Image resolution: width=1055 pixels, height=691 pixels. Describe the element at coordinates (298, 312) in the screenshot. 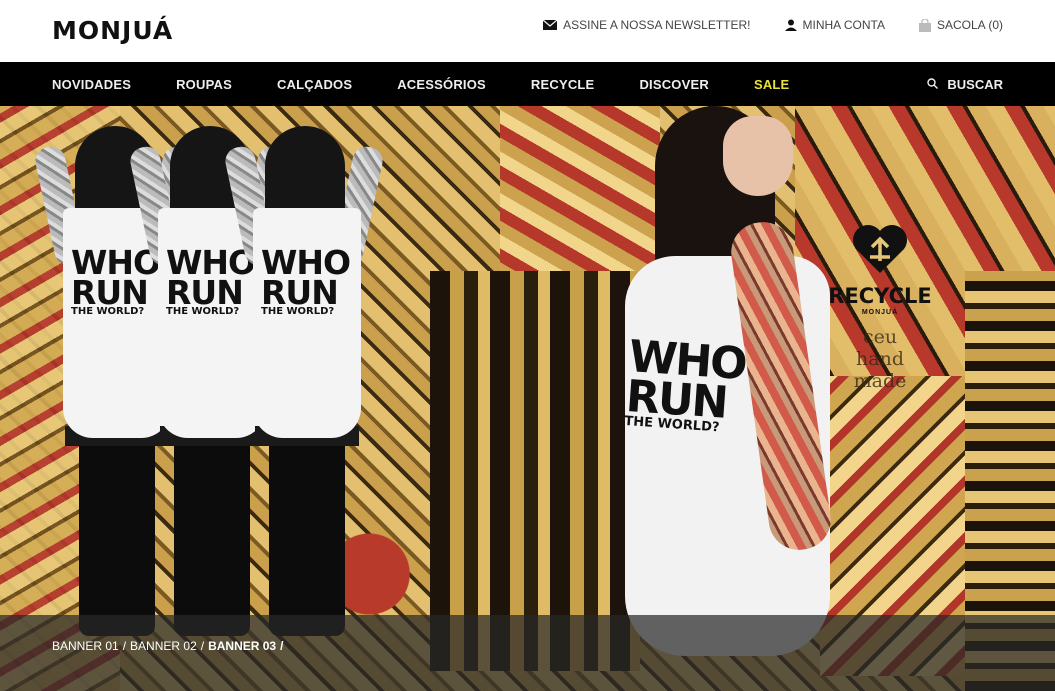

I see `shirt-text-world: THE WORLD?` at that location.